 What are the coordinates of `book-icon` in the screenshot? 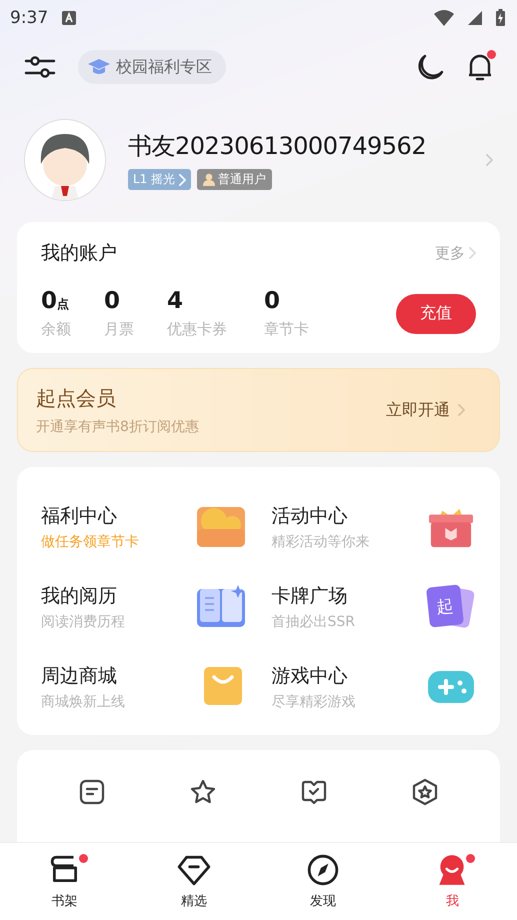 It's located at (221, 607).